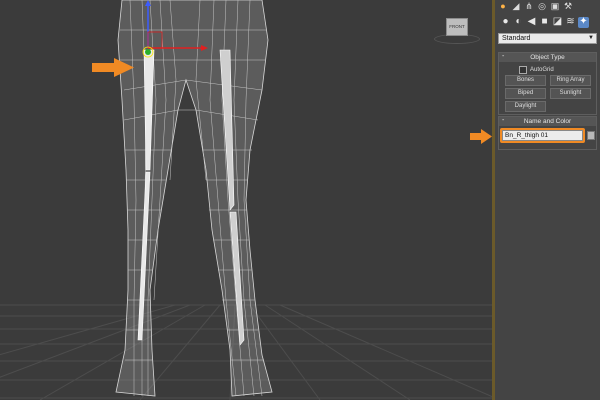 Image resolution: width=600 pixels, height=400 pixels. What do you see at coordinates (583, 22) in the screenshot?
I see `systems-icon: ✦` at bounding box center [583, 22].